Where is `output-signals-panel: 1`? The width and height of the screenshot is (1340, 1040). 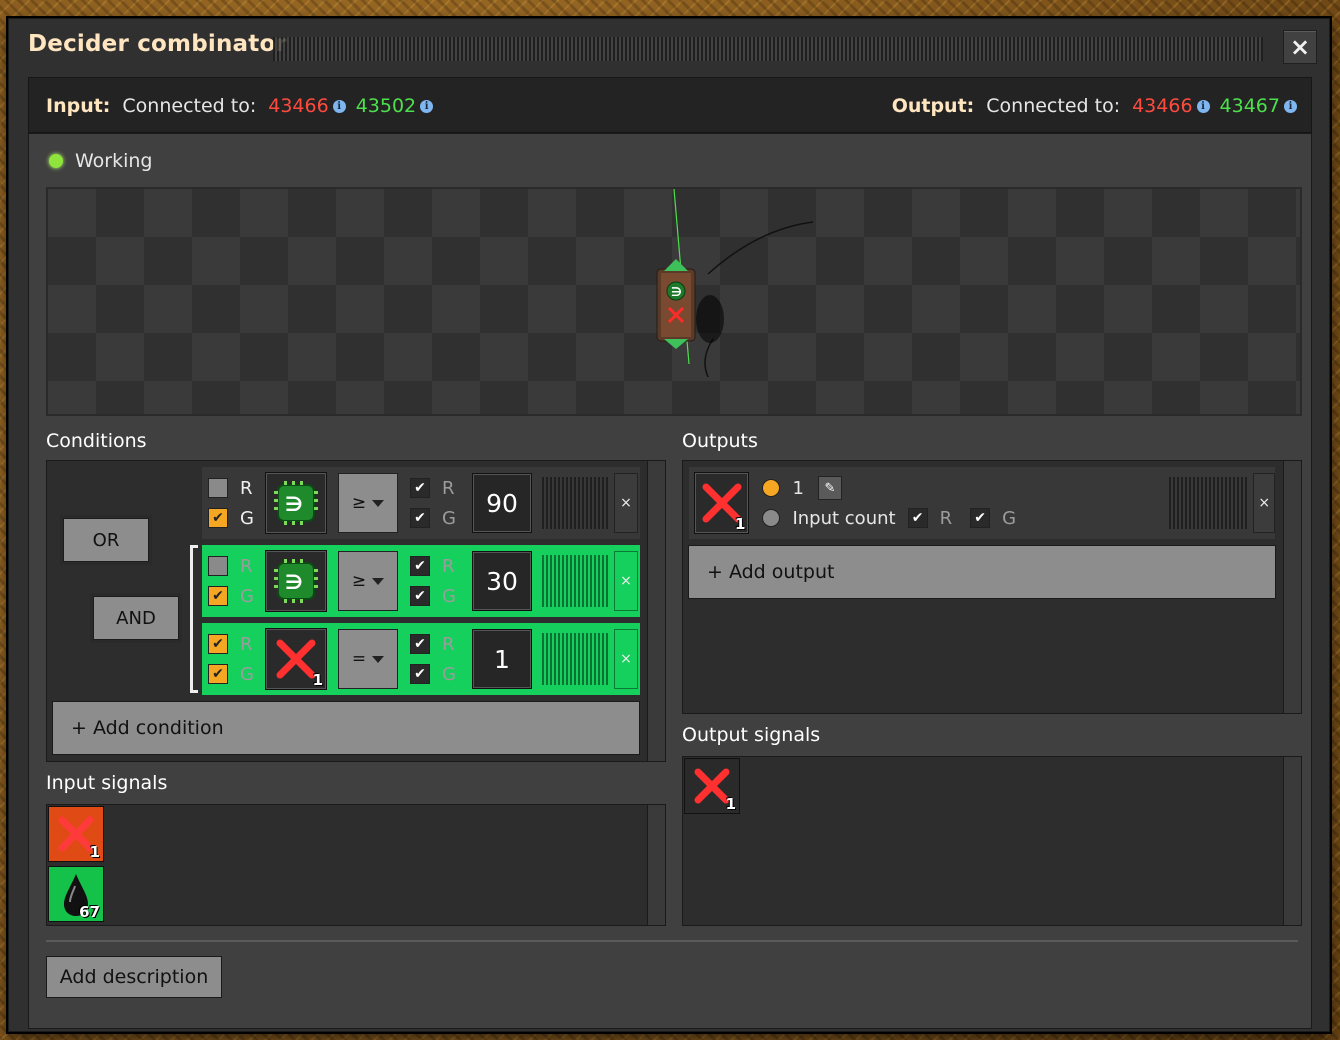 output-signals-panel: 1 is located at coordinates (992, 841).